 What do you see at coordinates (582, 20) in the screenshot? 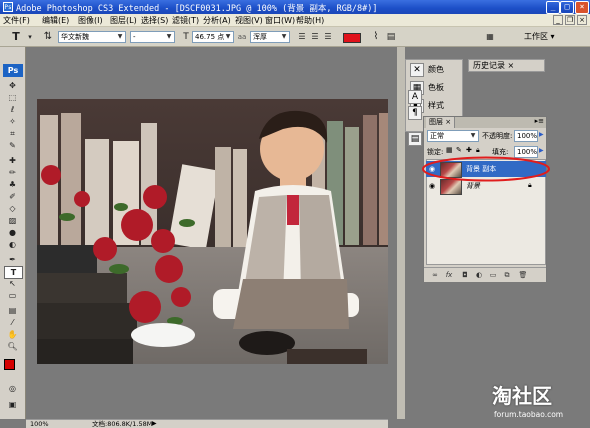
I see `doc-close-button: ×` at bounding box center [582, 20].